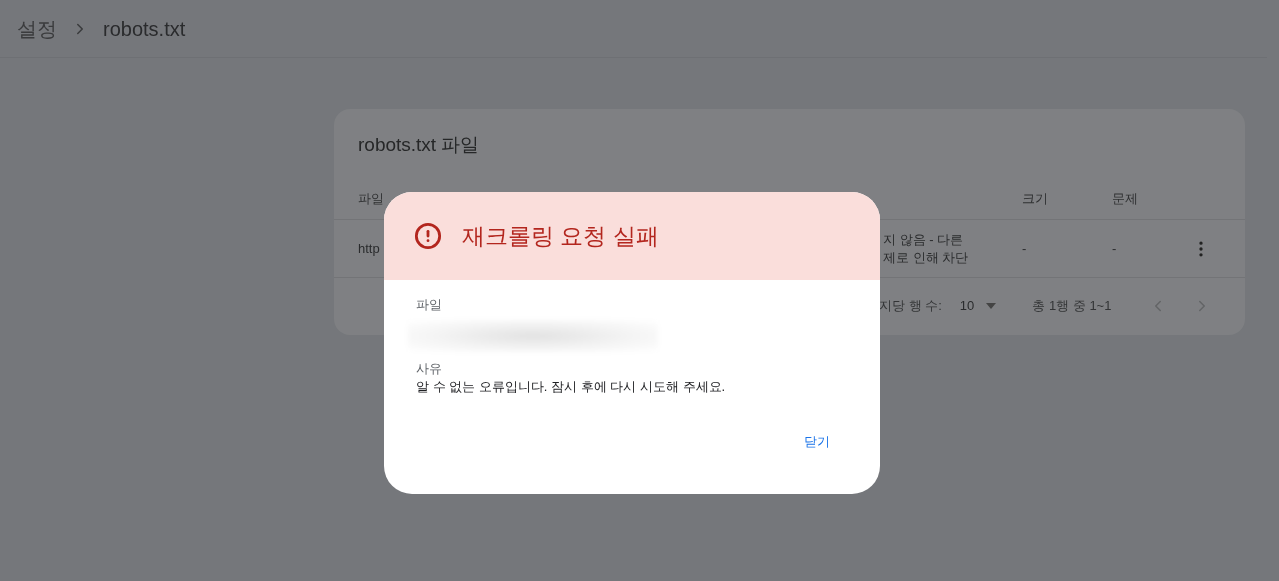  What do you see at coordinates (924, 239) in the screenshot?
I see `table-cell-text: 지 않음 - 다른` at bounding box center [924, 239].